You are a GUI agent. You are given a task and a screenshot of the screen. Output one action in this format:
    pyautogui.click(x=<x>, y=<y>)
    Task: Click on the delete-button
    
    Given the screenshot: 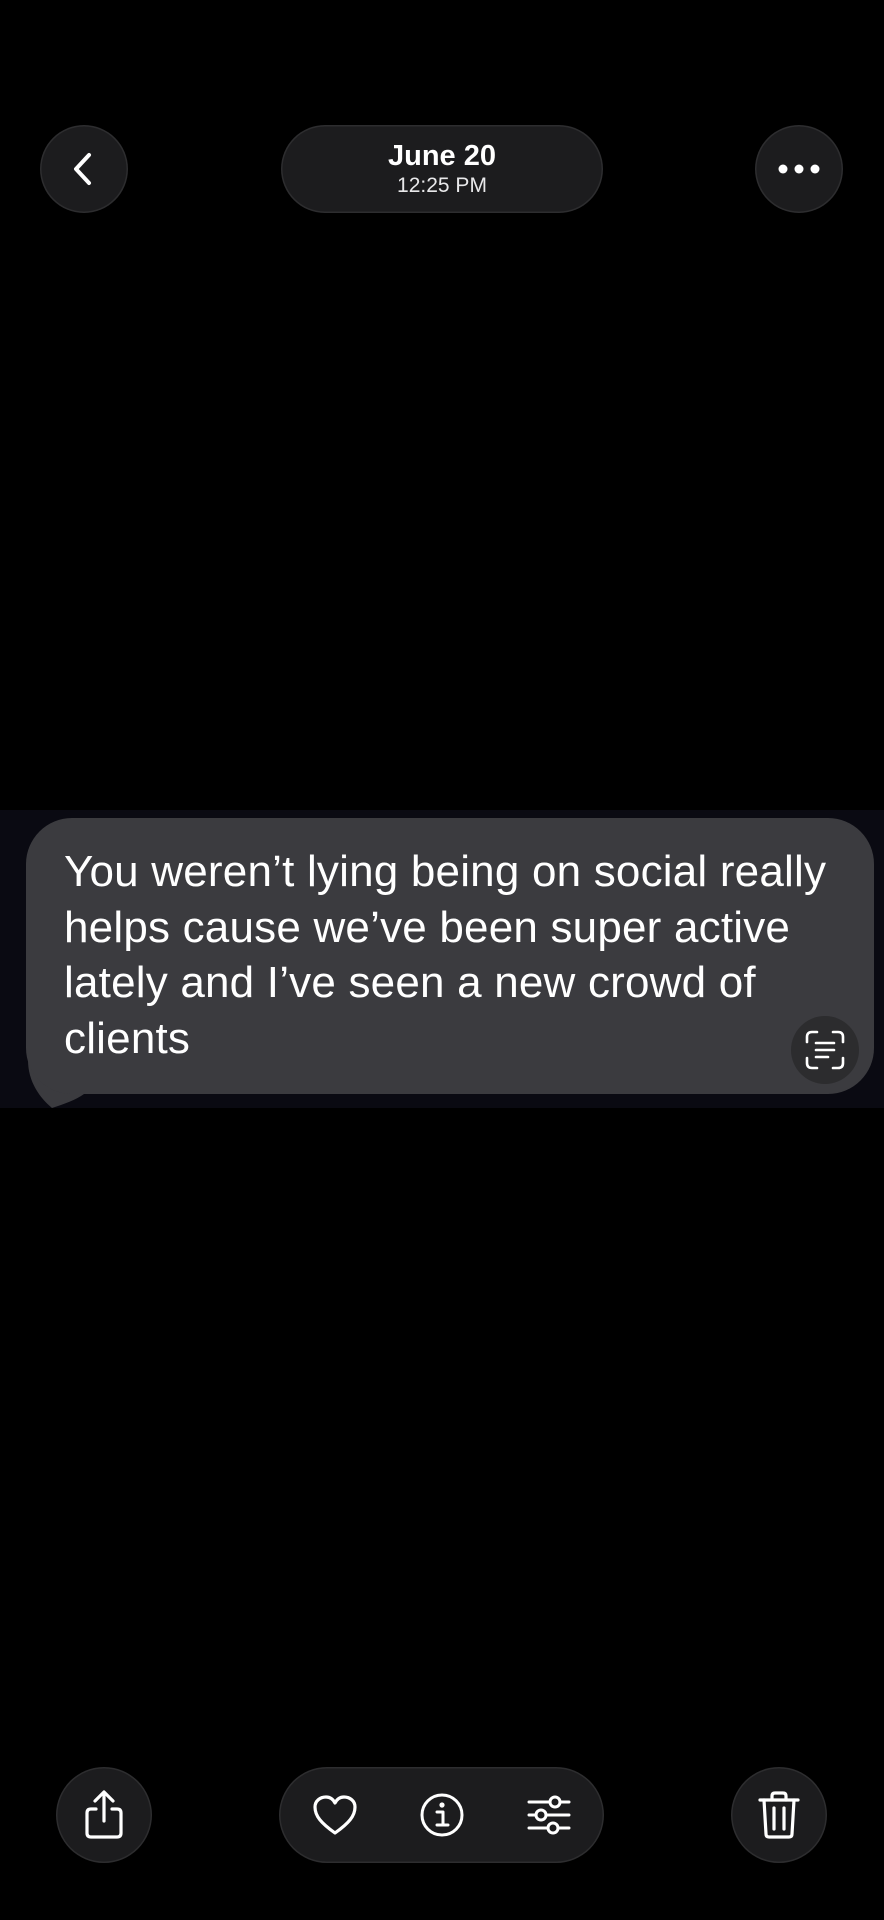 What is the action you would take?
    pyautogui.click(x=779, y=1815)
    